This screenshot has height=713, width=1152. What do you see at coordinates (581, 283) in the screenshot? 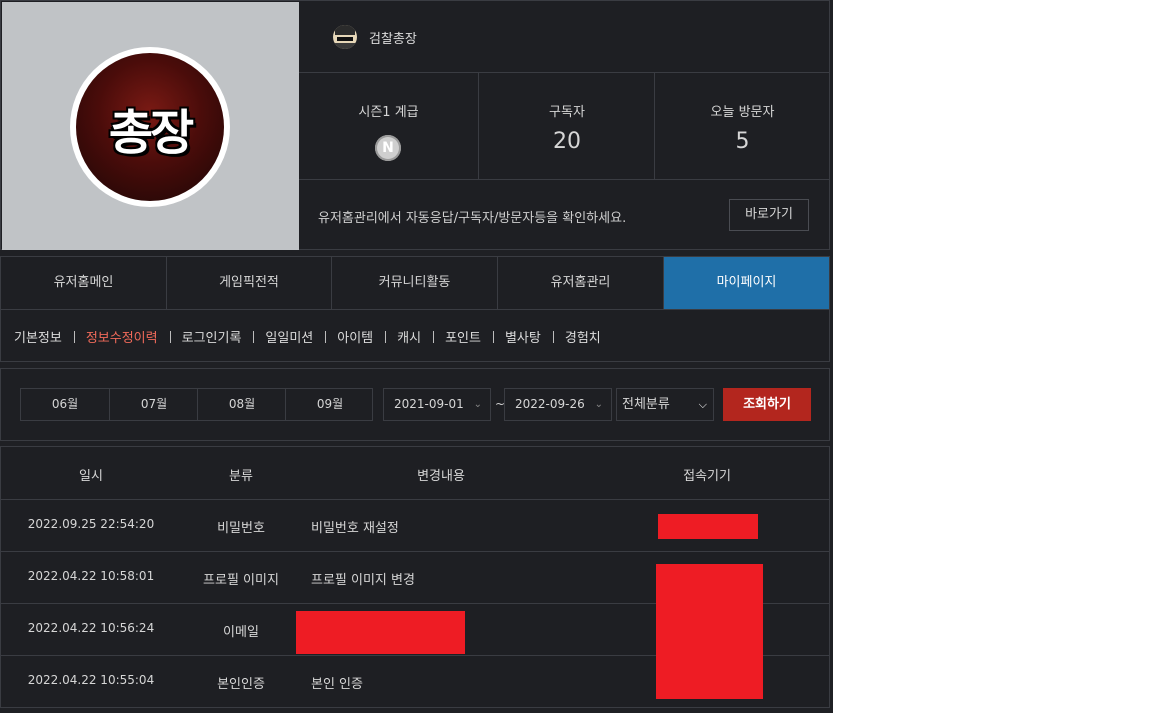
I see `tab-userhome-manage: 유저홈관리` at bounding box center [581, 283].